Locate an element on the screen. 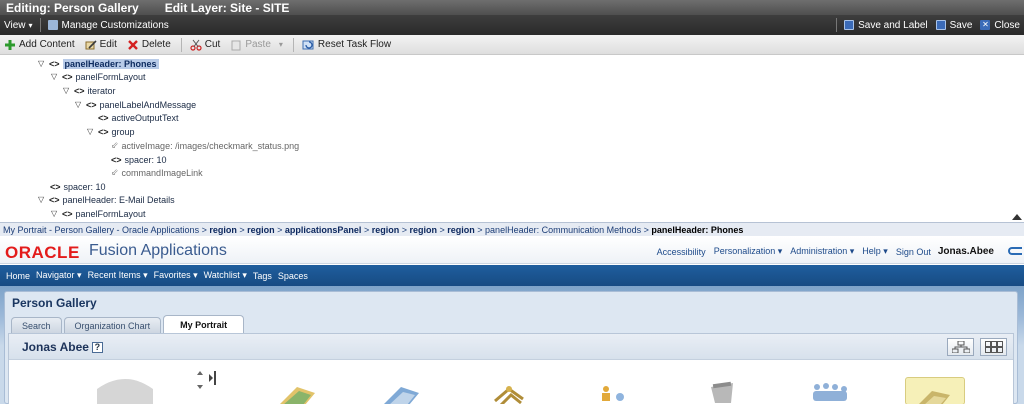  help-icon: ? is located at coordinates (97, 347).